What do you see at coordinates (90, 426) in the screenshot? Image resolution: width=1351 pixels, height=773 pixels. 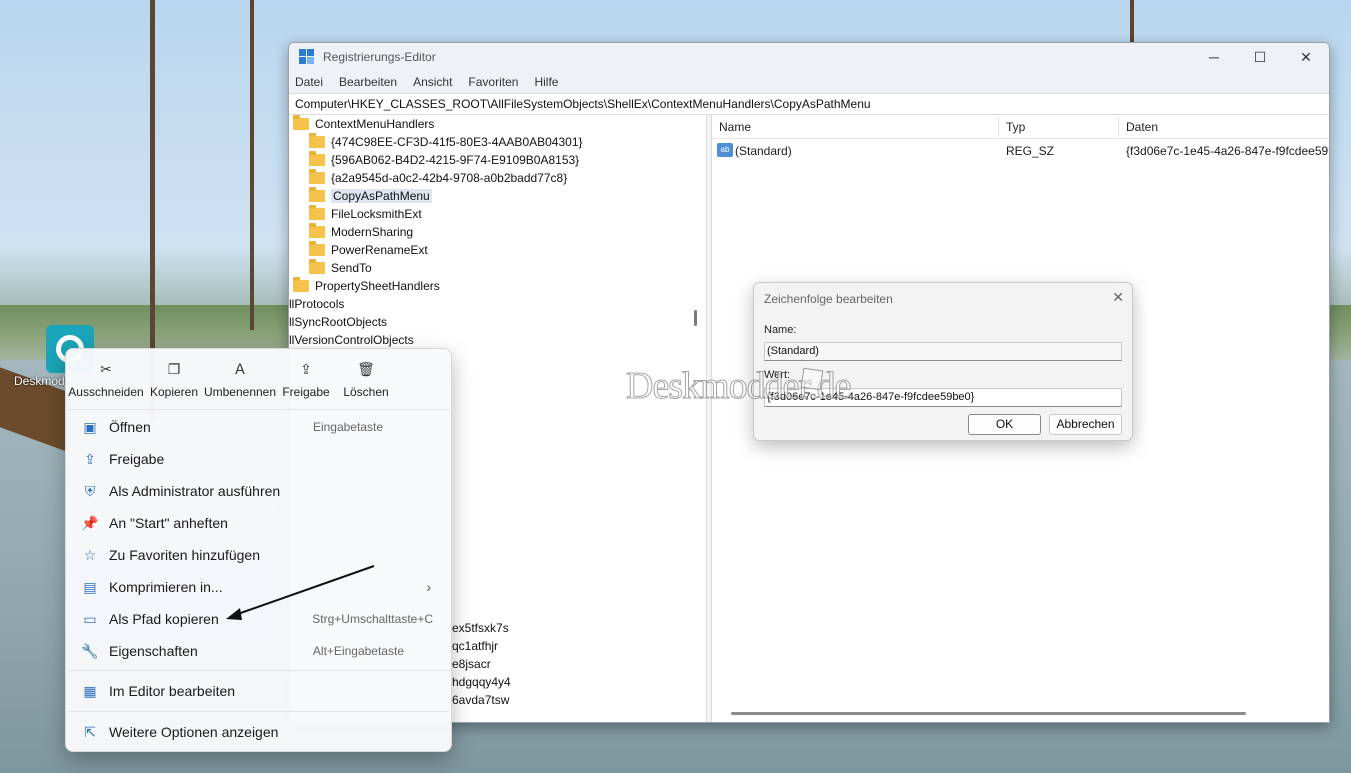 I see `open-icon: ▣` at bounding box center [90, 426].